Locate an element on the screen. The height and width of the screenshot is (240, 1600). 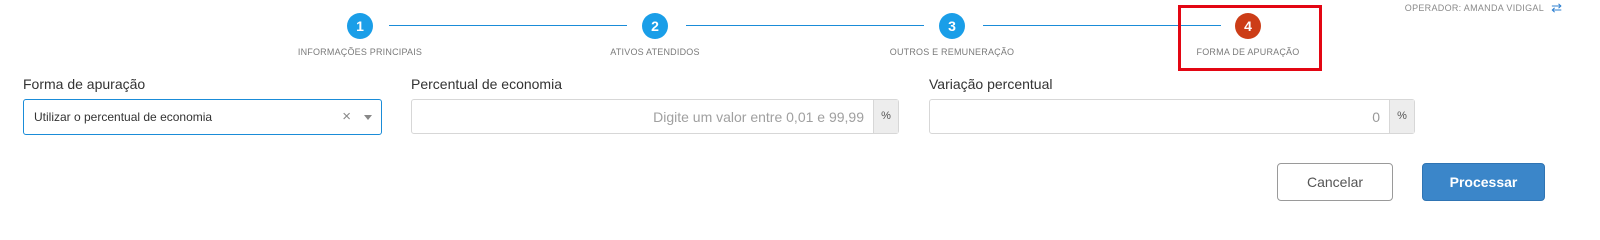
process-button: Processar is located at coordinates (1483, 182).